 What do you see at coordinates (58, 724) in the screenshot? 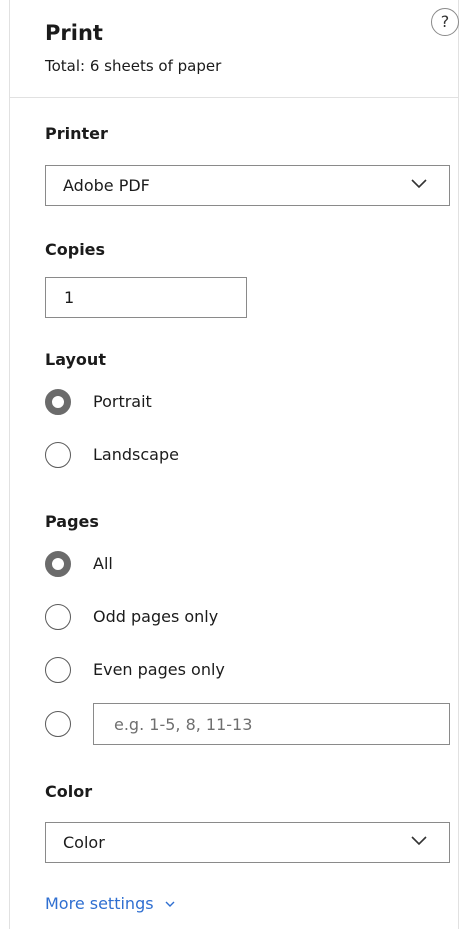
I see `radio-custom` at bounding box center [58, 724].